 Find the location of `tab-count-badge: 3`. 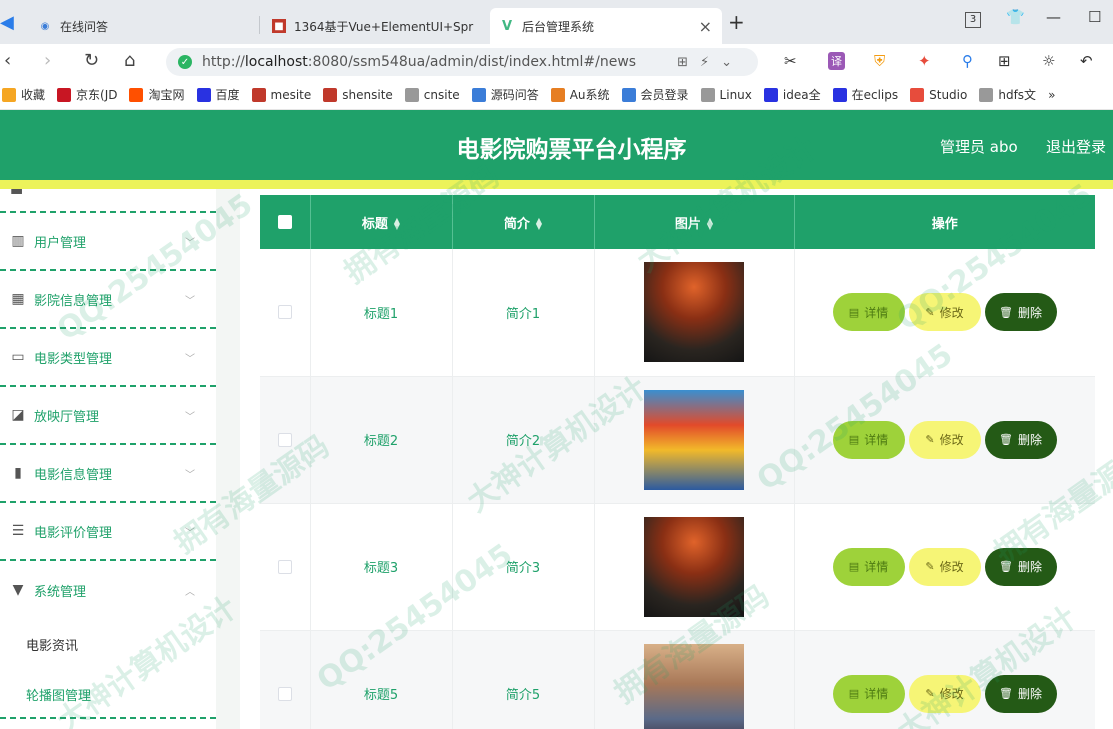

tab-count-badge: 3 is located at coordinates (973, 20).